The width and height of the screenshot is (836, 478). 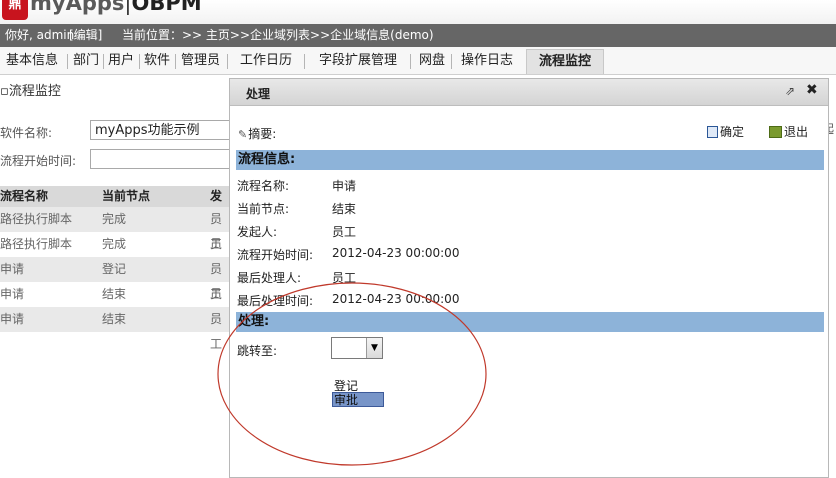 I want to click on tab-basic-info: 基本信息, so click(x=32, y=61).